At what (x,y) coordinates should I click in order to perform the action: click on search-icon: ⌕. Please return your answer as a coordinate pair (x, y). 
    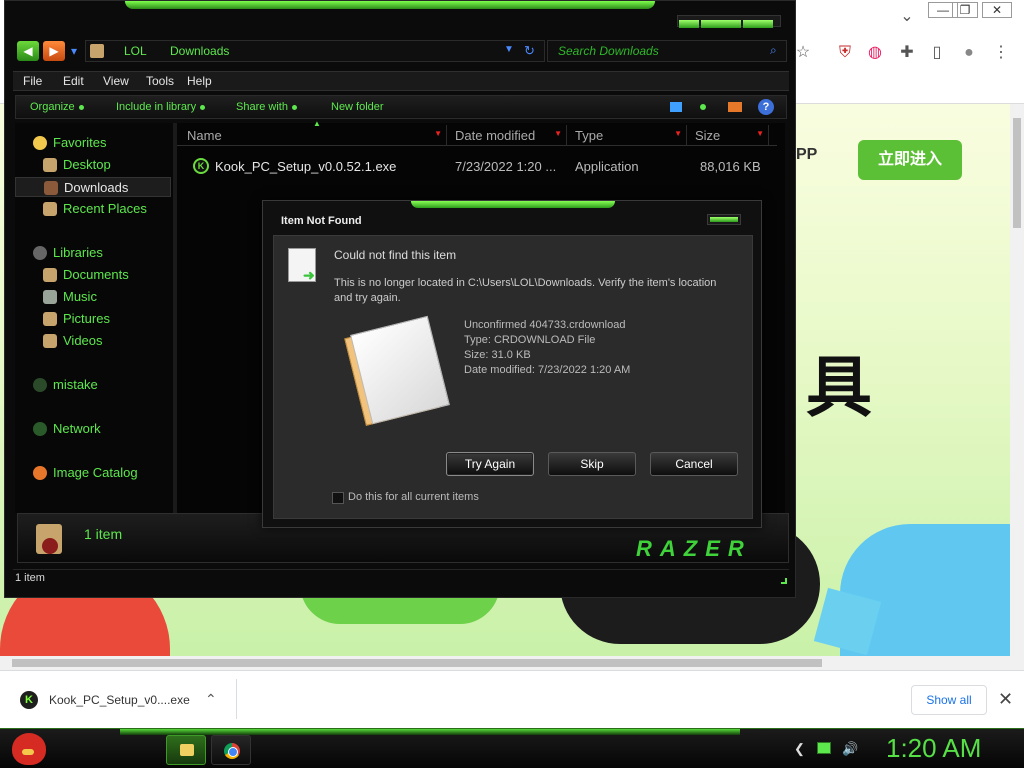
    Looking at the image, I should click on (773, 50).